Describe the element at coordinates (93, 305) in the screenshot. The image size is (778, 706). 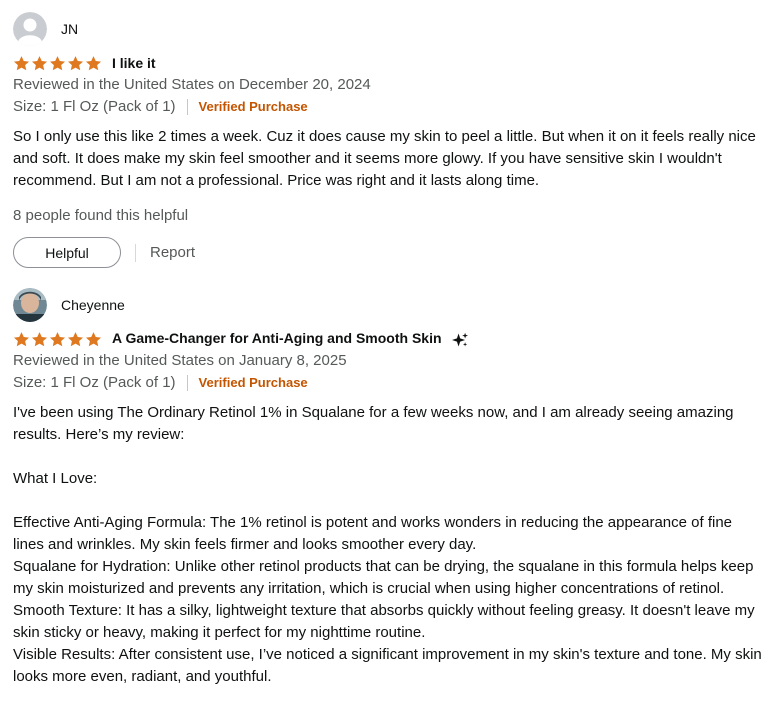
I see `reviewer-name: Cheyenne` at that location.